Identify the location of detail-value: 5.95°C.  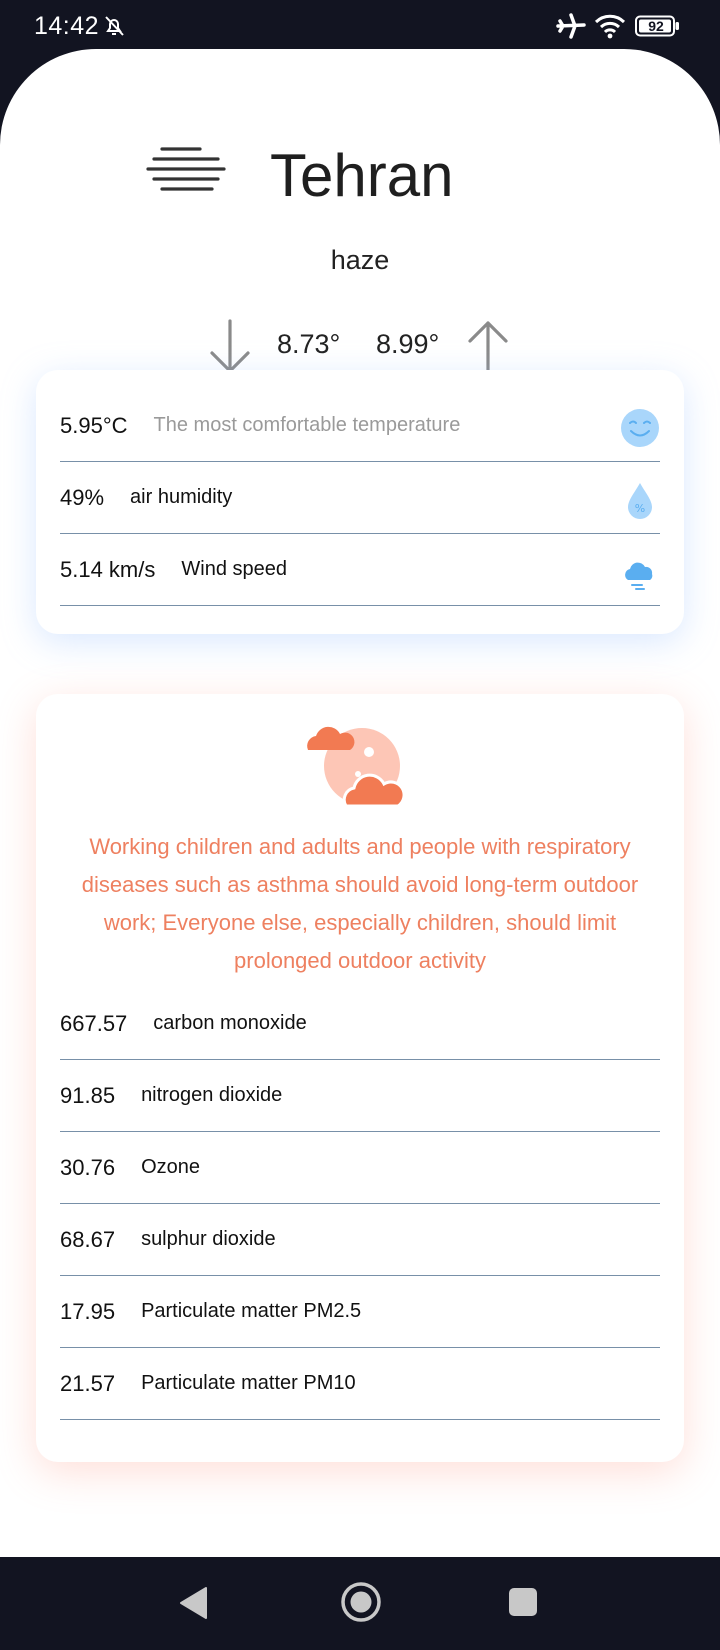
(94, 425).